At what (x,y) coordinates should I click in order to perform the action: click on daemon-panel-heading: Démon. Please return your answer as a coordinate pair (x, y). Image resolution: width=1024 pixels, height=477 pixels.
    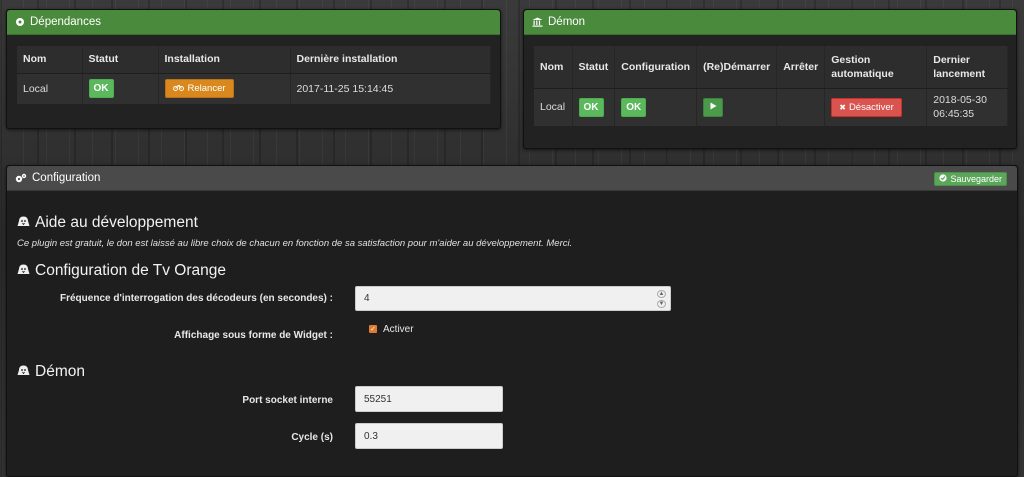
    Looking at the image, I should click on (770, 22).